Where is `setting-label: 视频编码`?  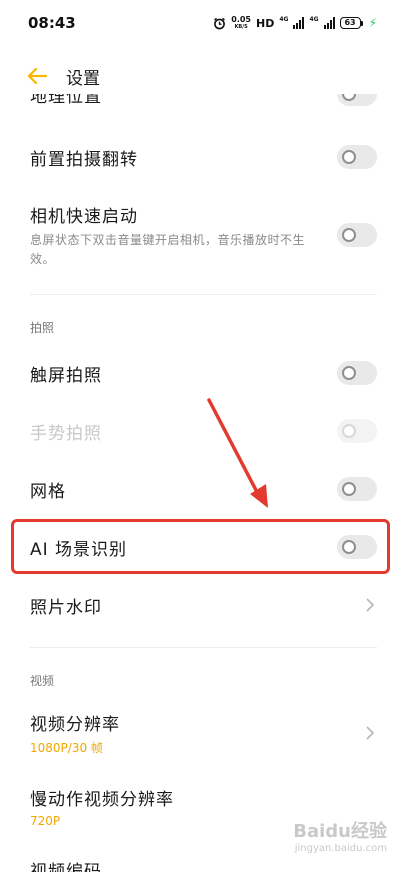
setting-label: 视频编码 is located at coordinates (66, 866).